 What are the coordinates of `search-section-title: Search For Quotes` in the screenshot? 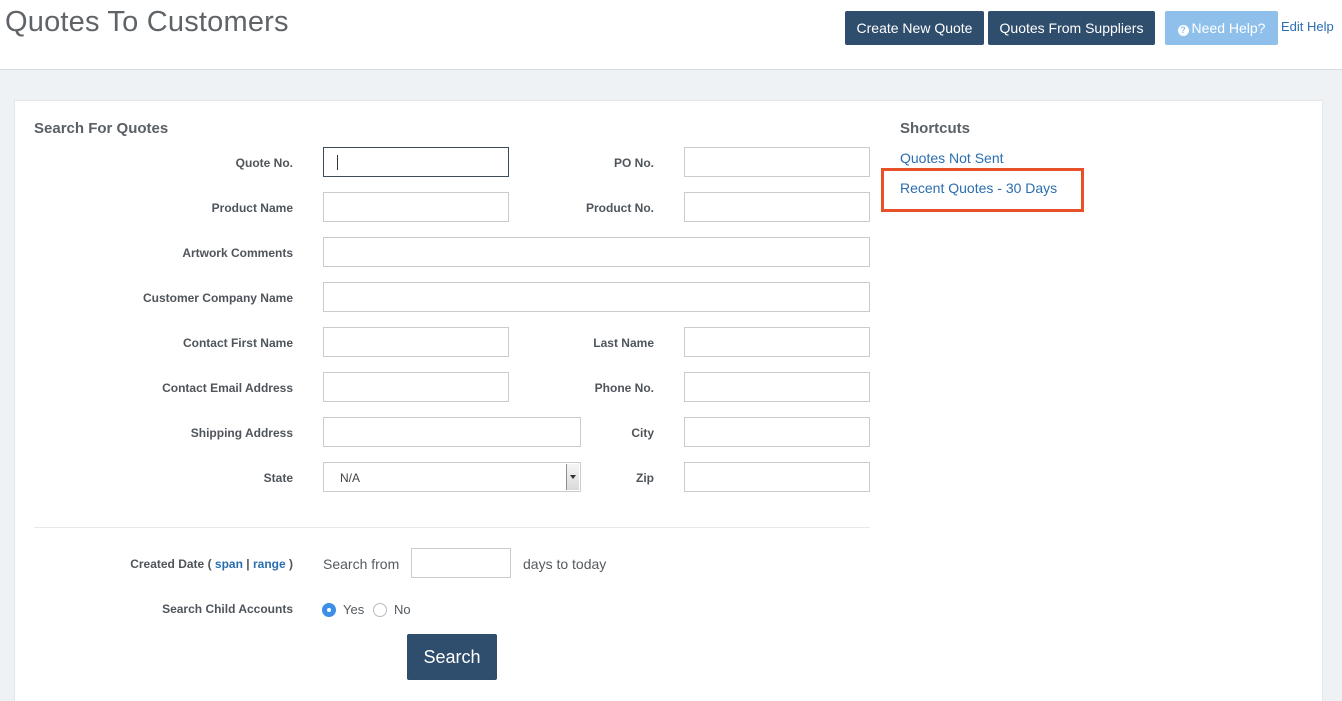 It's located at (101, 128).